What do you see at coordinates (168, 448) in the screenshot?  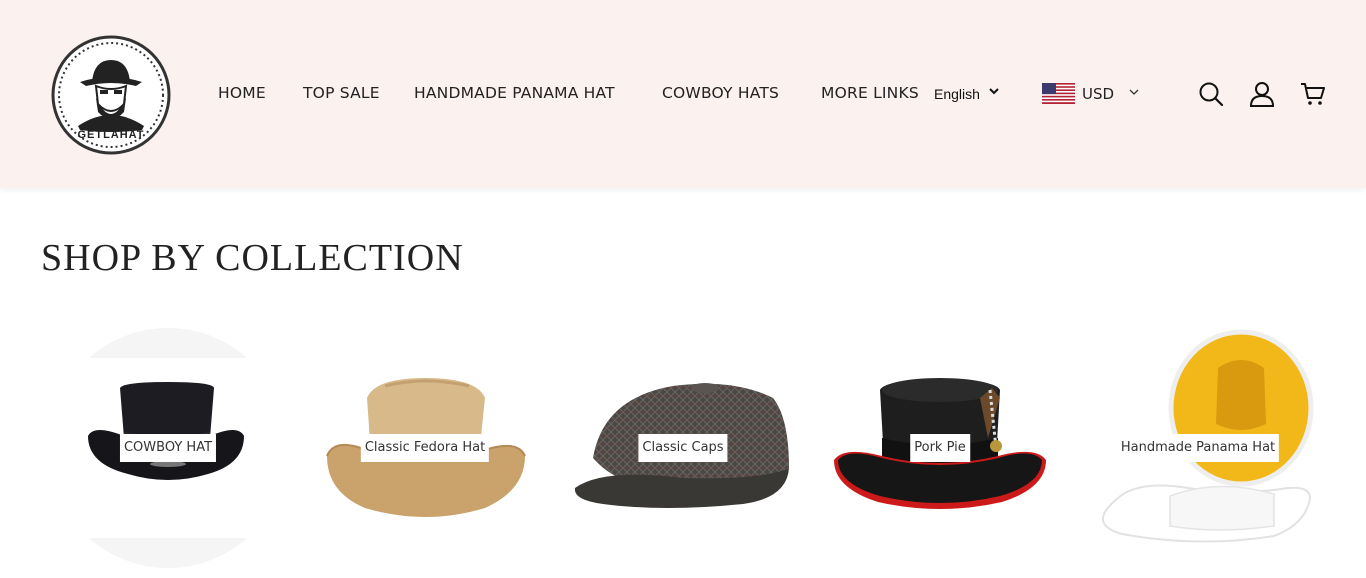 I see `collection-label: COWBOY HAT` at bounding box center [168, 448].